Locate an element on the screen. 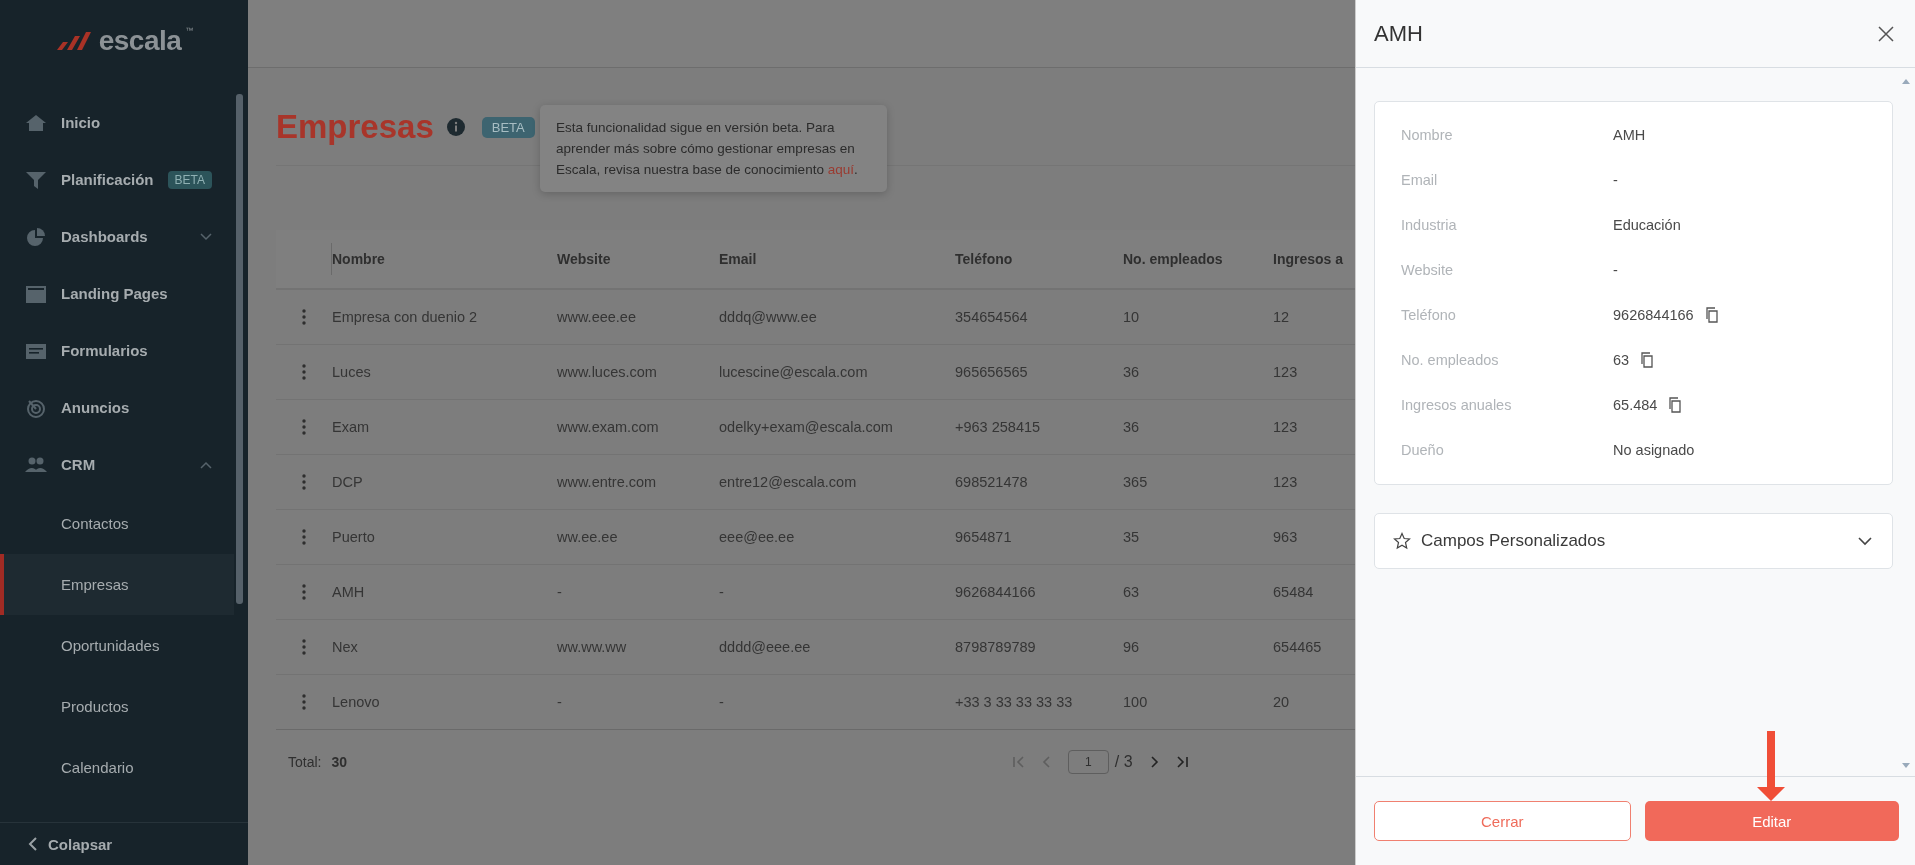 This screenshot has height=865, width=1915. table-cell: Exam is located at coordinates (351, 427).